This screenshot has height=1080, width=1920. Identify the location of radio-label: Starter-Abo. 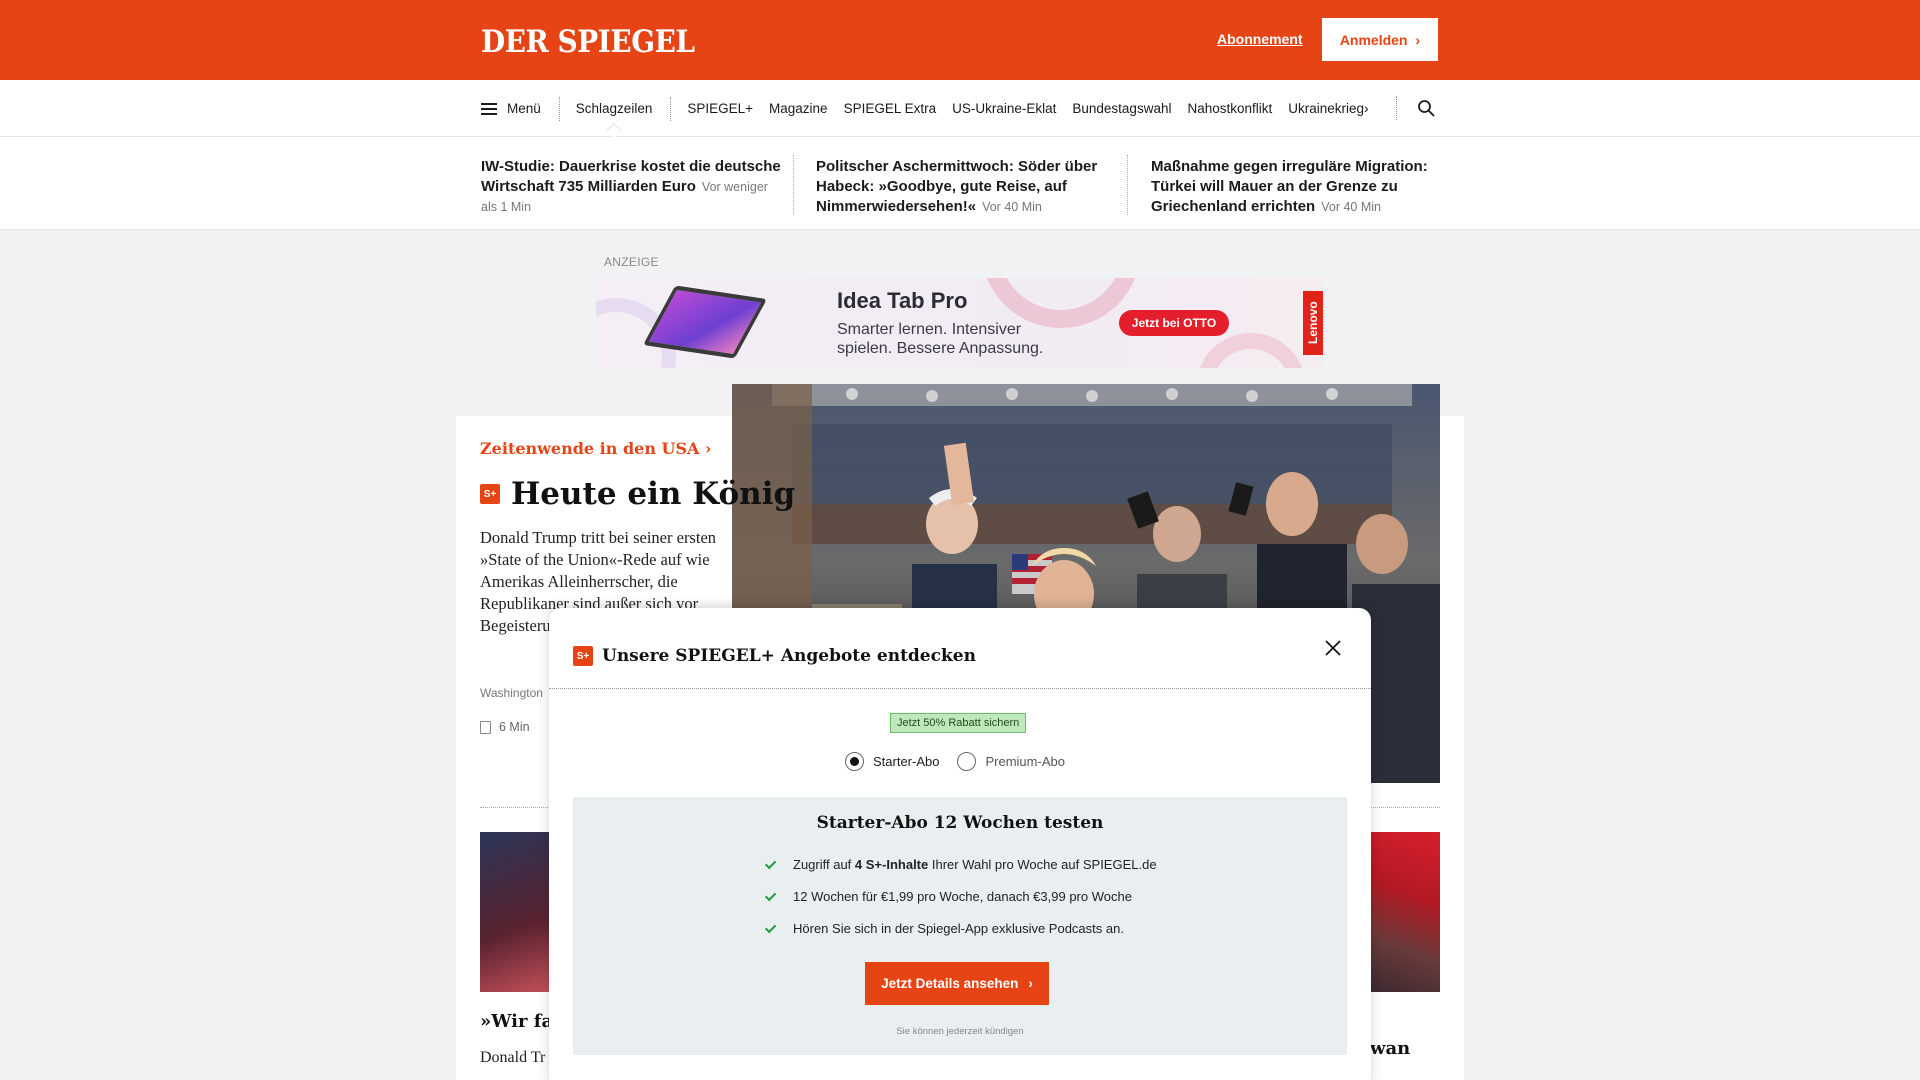
(906, 761).